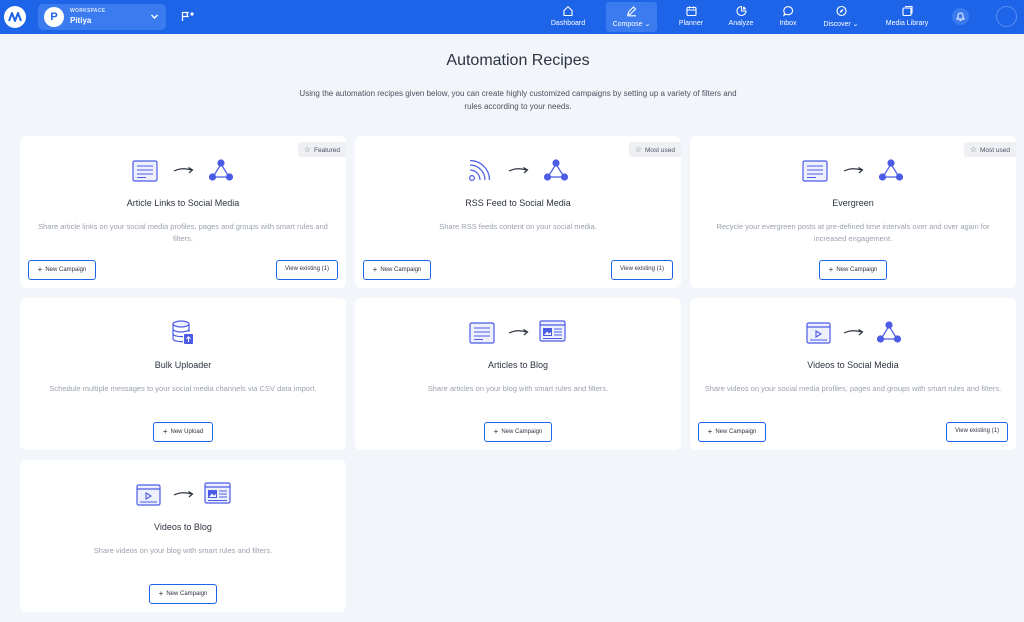 The image size is (1024, 622). I want to click on nav-label: Dashboard, so click(568, 23).